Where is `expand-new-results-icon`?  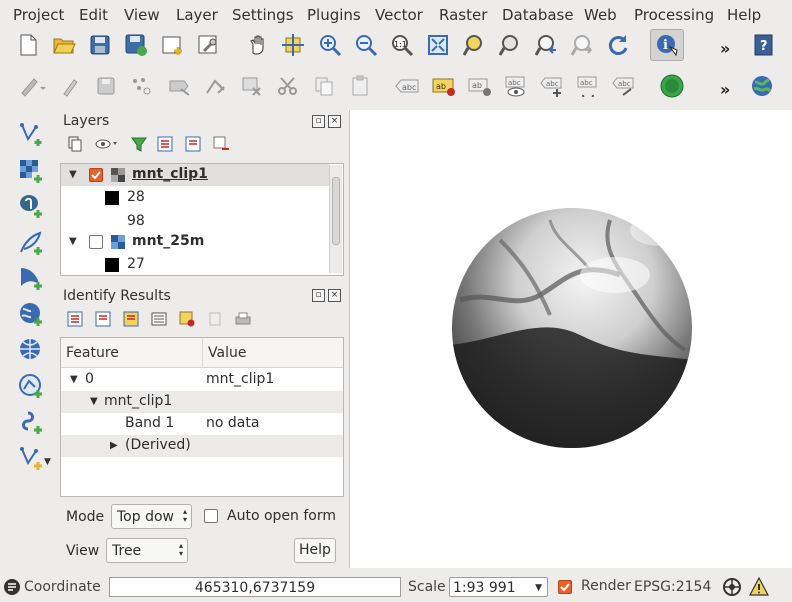 expand-new-results-icon is located at coordinates (131, 319).